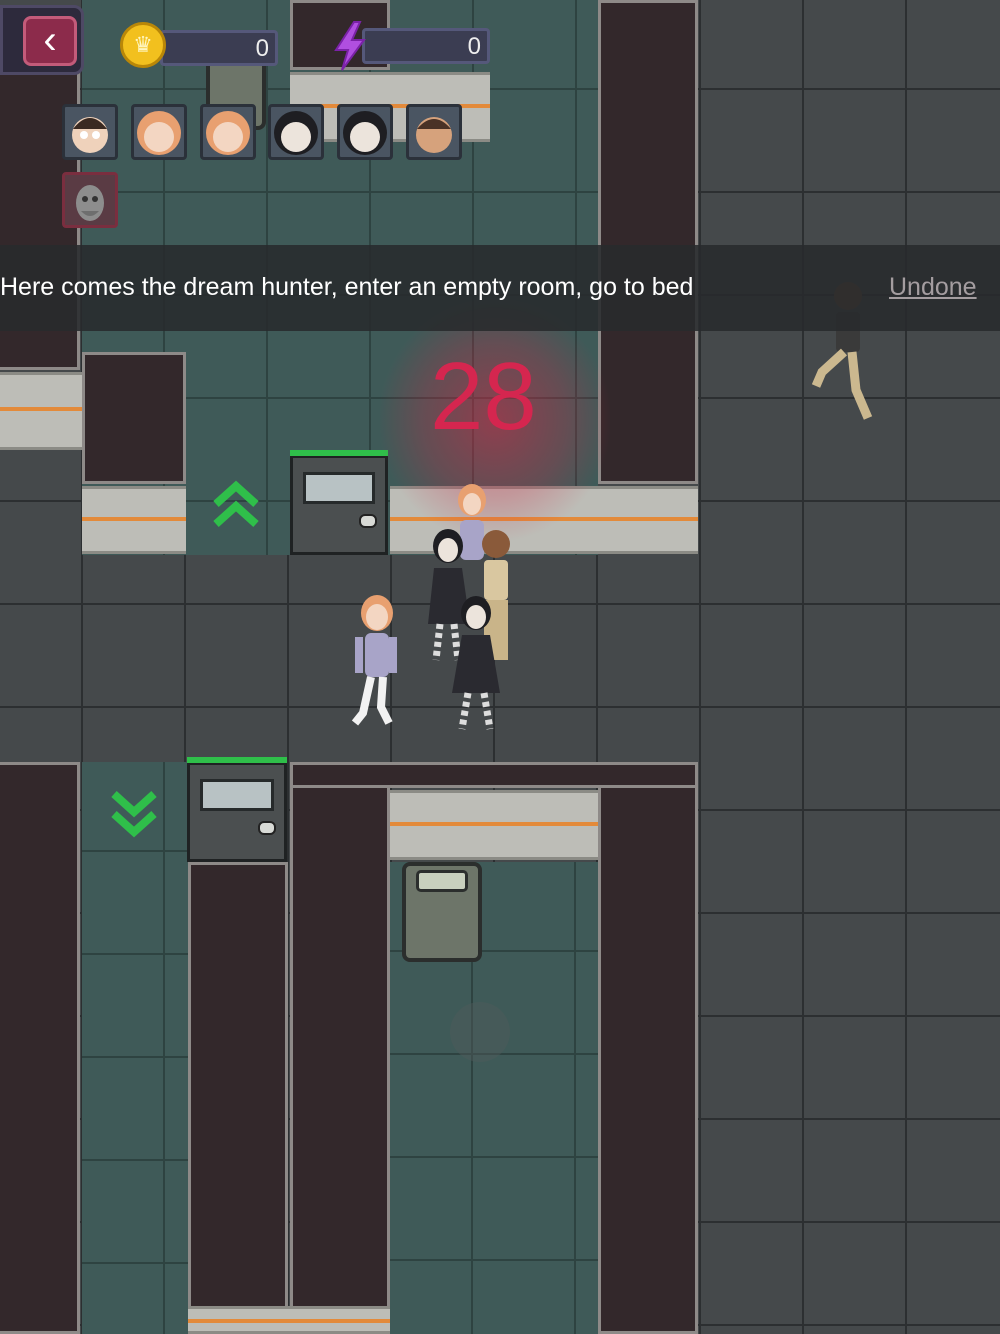 This screenshot has width=1000, height=1334. Describe the element at coordinates (480, 1032) in the screenshot. I see `virtual-joystick` at that location.